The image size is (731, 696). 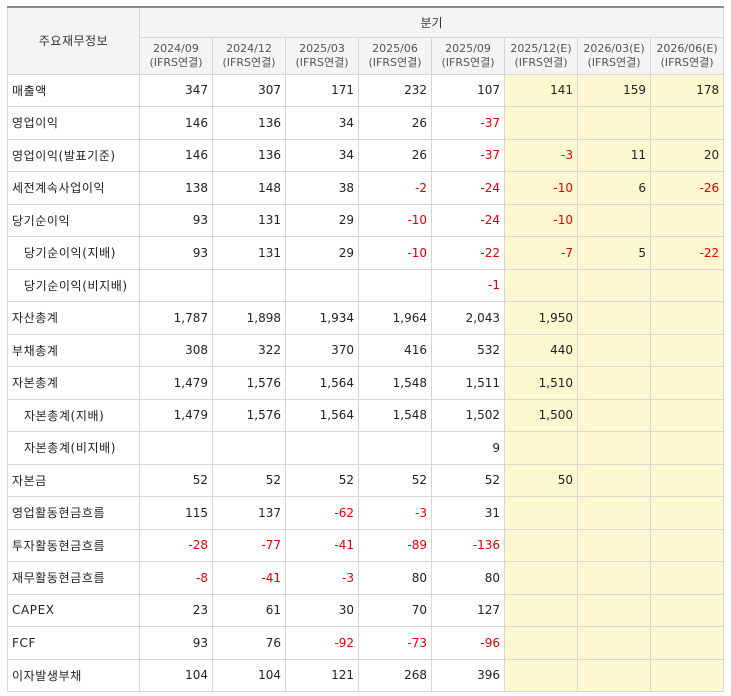 I want to click on table-cell: 1,502, so click(x=468, y=415).